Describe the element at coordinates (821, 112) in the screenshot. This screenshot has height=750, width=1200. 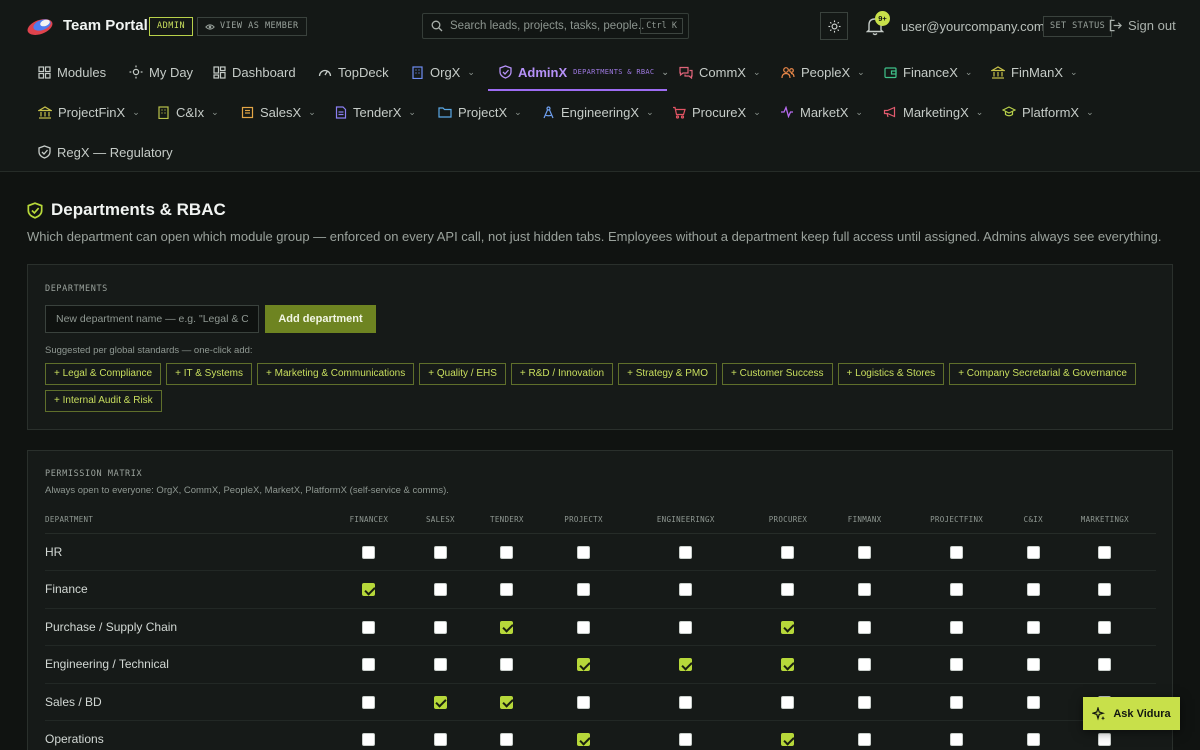
I see `nav-marketx: MarketX ⌄` at that location.